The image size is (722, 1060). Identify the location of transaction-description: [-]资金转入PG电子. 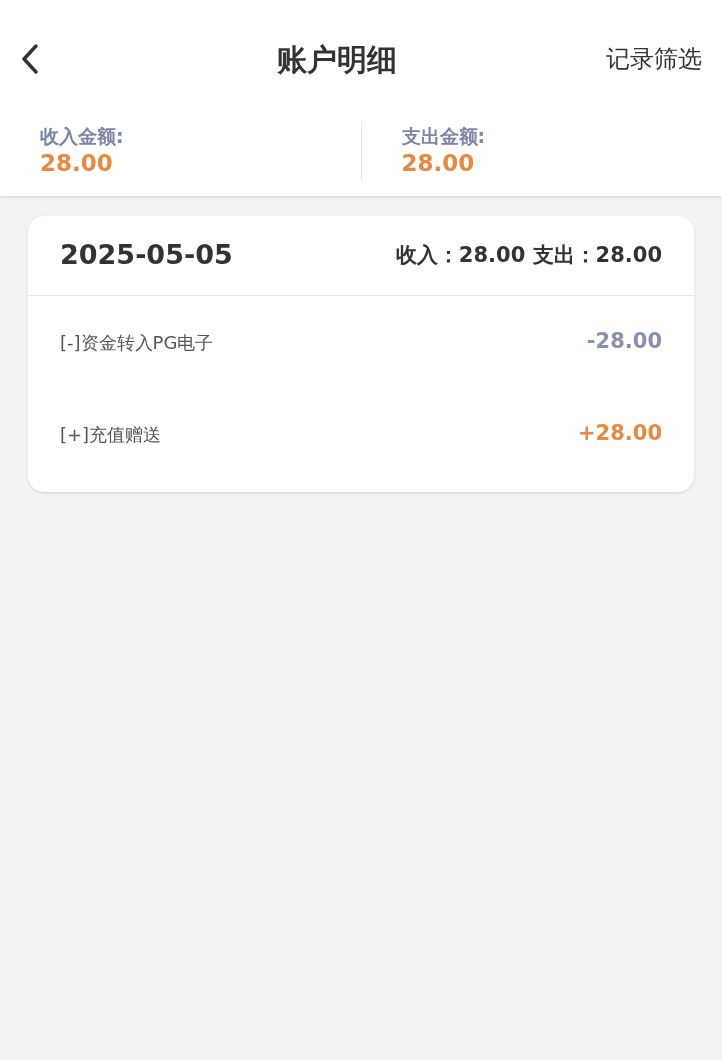
(137, 342).